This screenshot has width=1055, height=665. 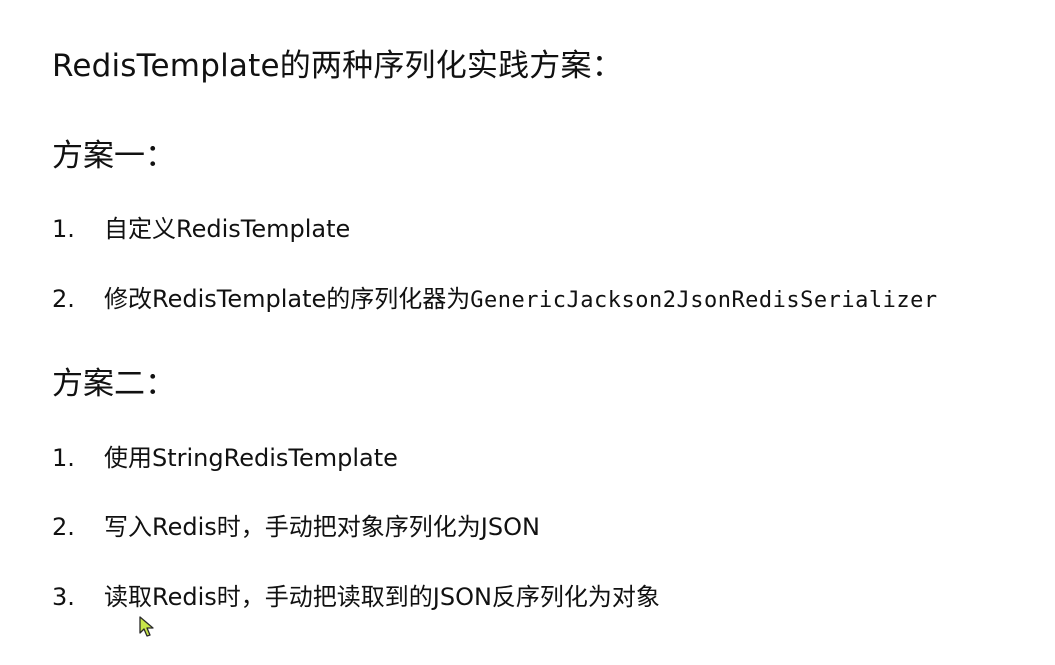 I want to click on plan-two-item-3: 3. 读取Redis时，手动把读取到的JSON反序列化为对象, so click(x=356, y=597).